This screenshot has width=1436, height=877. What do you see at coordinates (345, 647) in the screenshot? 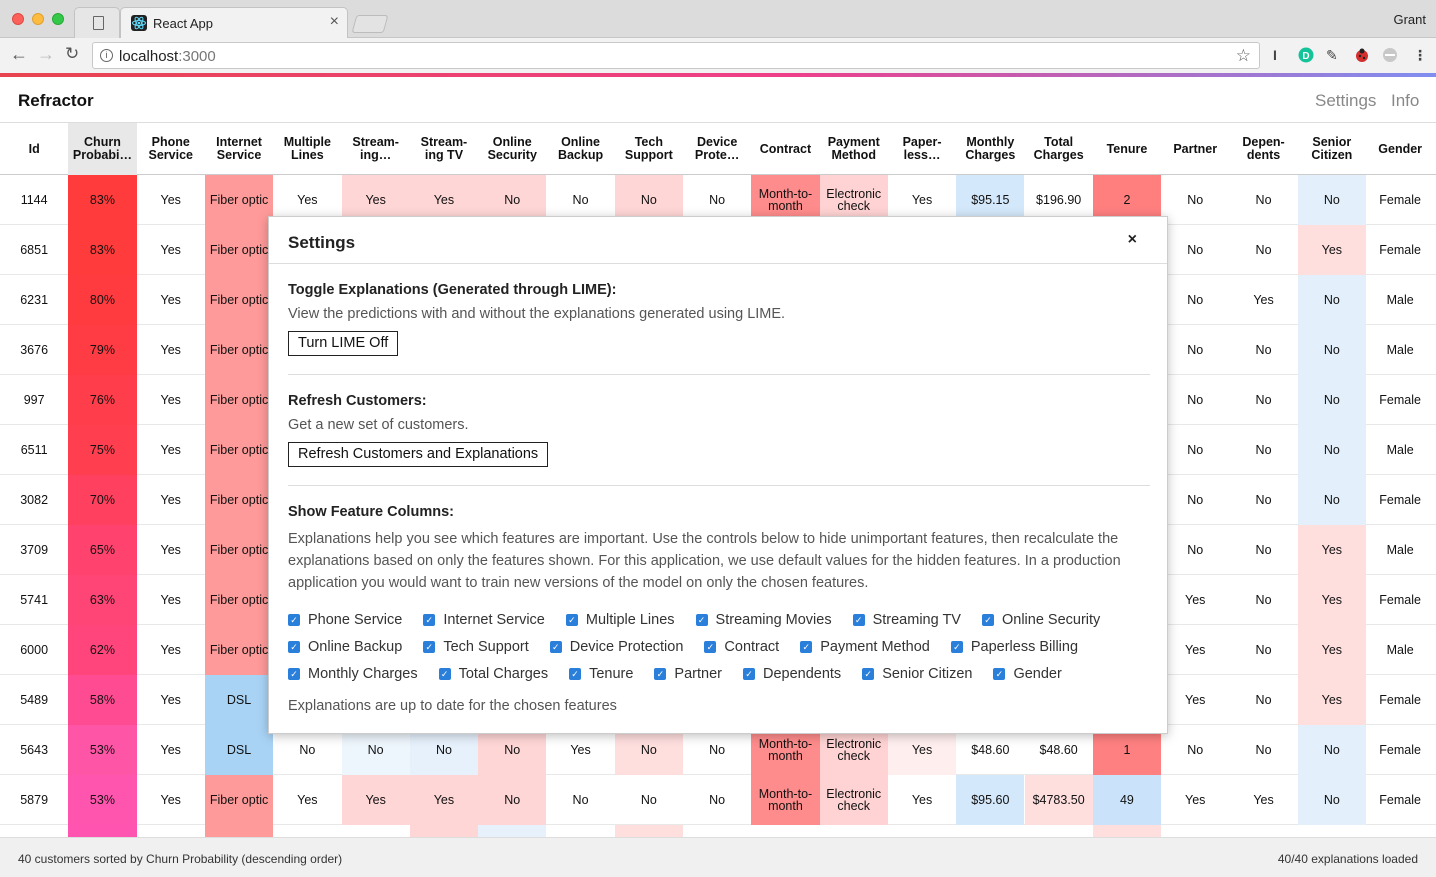
I see `checkbox-online-backup: ✓ Online Backup` at bounding box center [345, 647].